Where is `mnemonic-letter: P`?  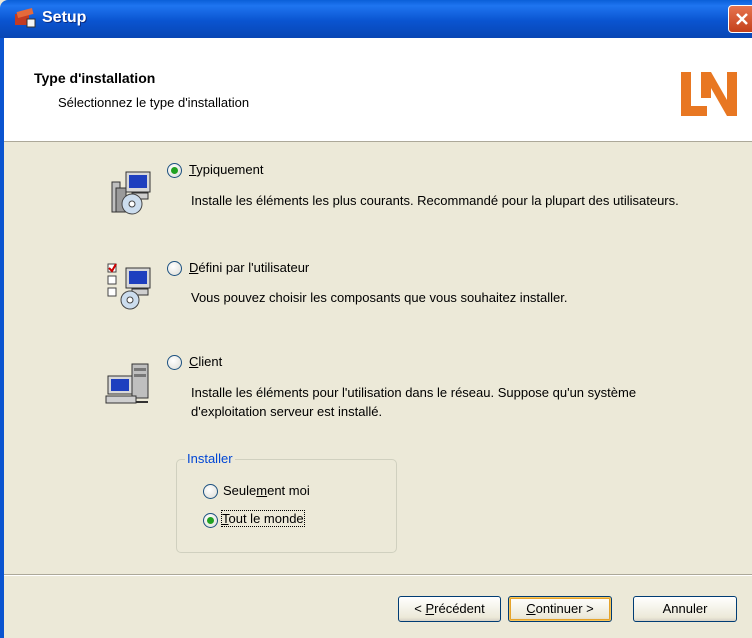
mnemonic-letter: P is located at coordinates (430, 608).